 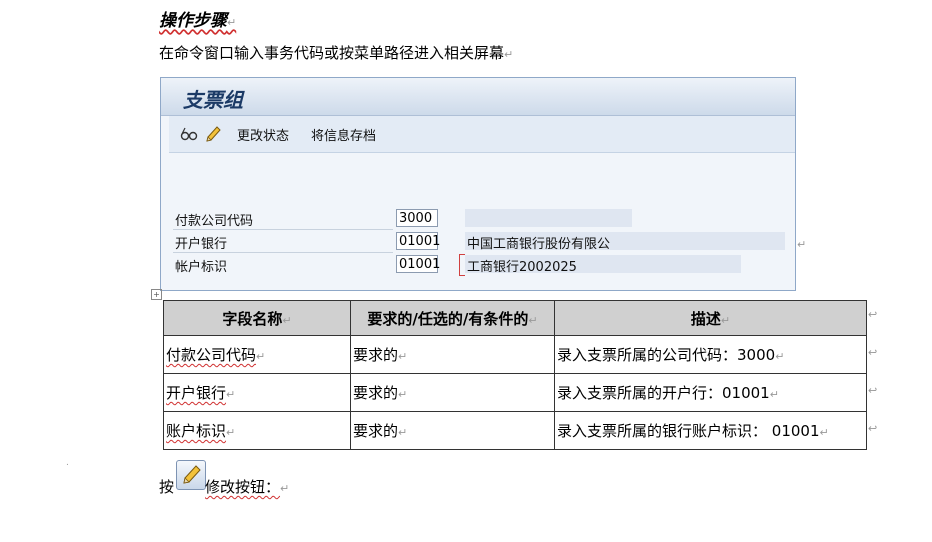 I want to click on cell-description: 录入支票所属的银行账户标识： 01001↵, so click(x=710, y=430).